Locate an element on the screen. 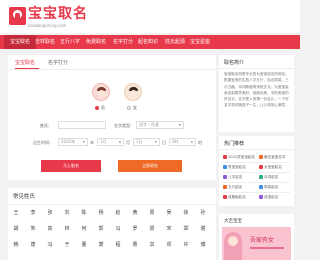 The image size is (320, 260). surname-item: 韩 is located at coordinates (16, 245).